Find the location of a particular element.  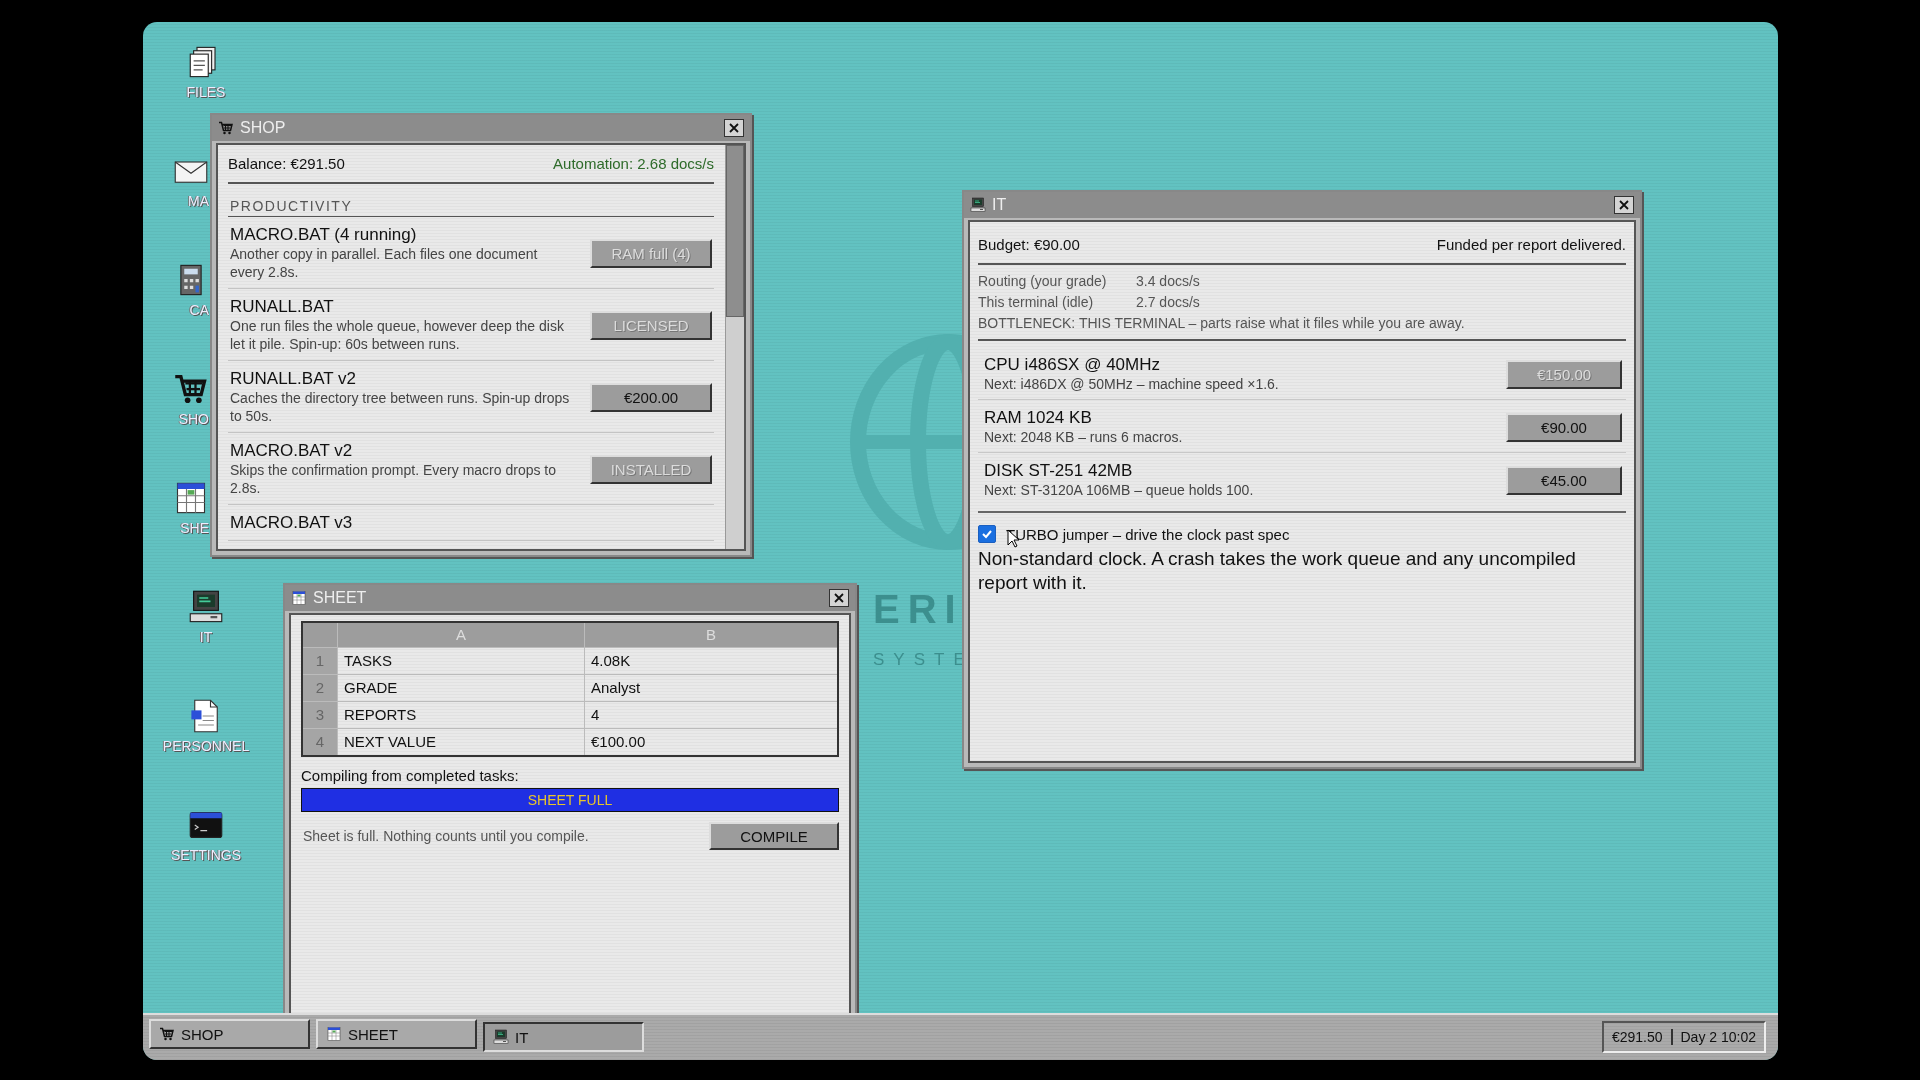

table-cell: Analyst is located at coordinates (710, 688).